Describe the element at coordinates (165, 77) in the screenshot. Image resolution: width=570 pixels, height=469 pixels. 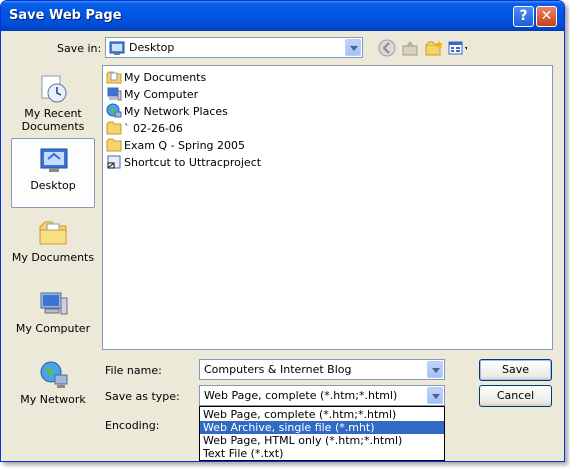
I see `file-name: My Documents` at that location.